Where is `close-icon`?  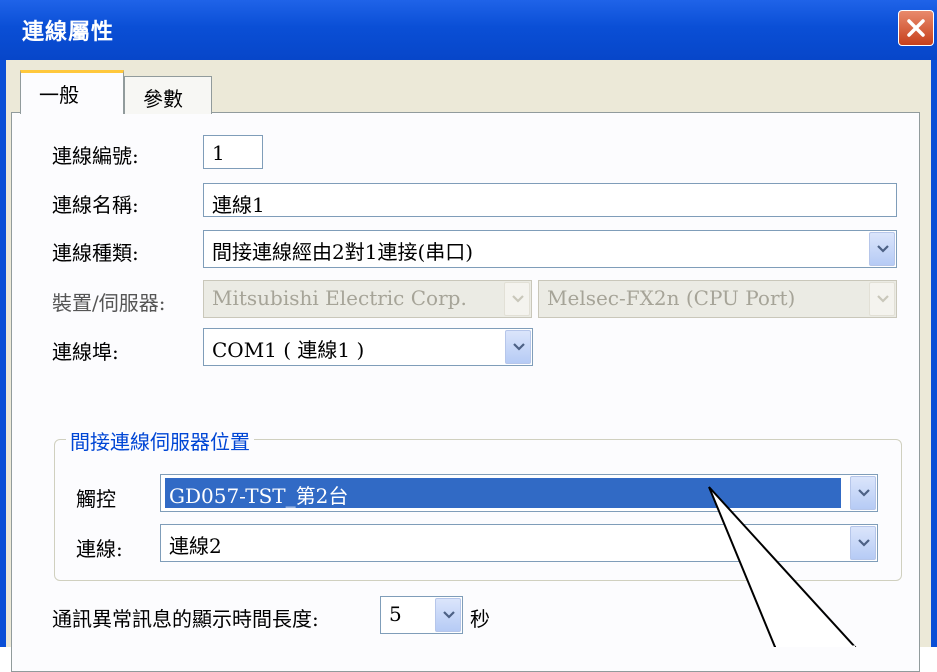 close-icon is located at coordinates (916, 28).